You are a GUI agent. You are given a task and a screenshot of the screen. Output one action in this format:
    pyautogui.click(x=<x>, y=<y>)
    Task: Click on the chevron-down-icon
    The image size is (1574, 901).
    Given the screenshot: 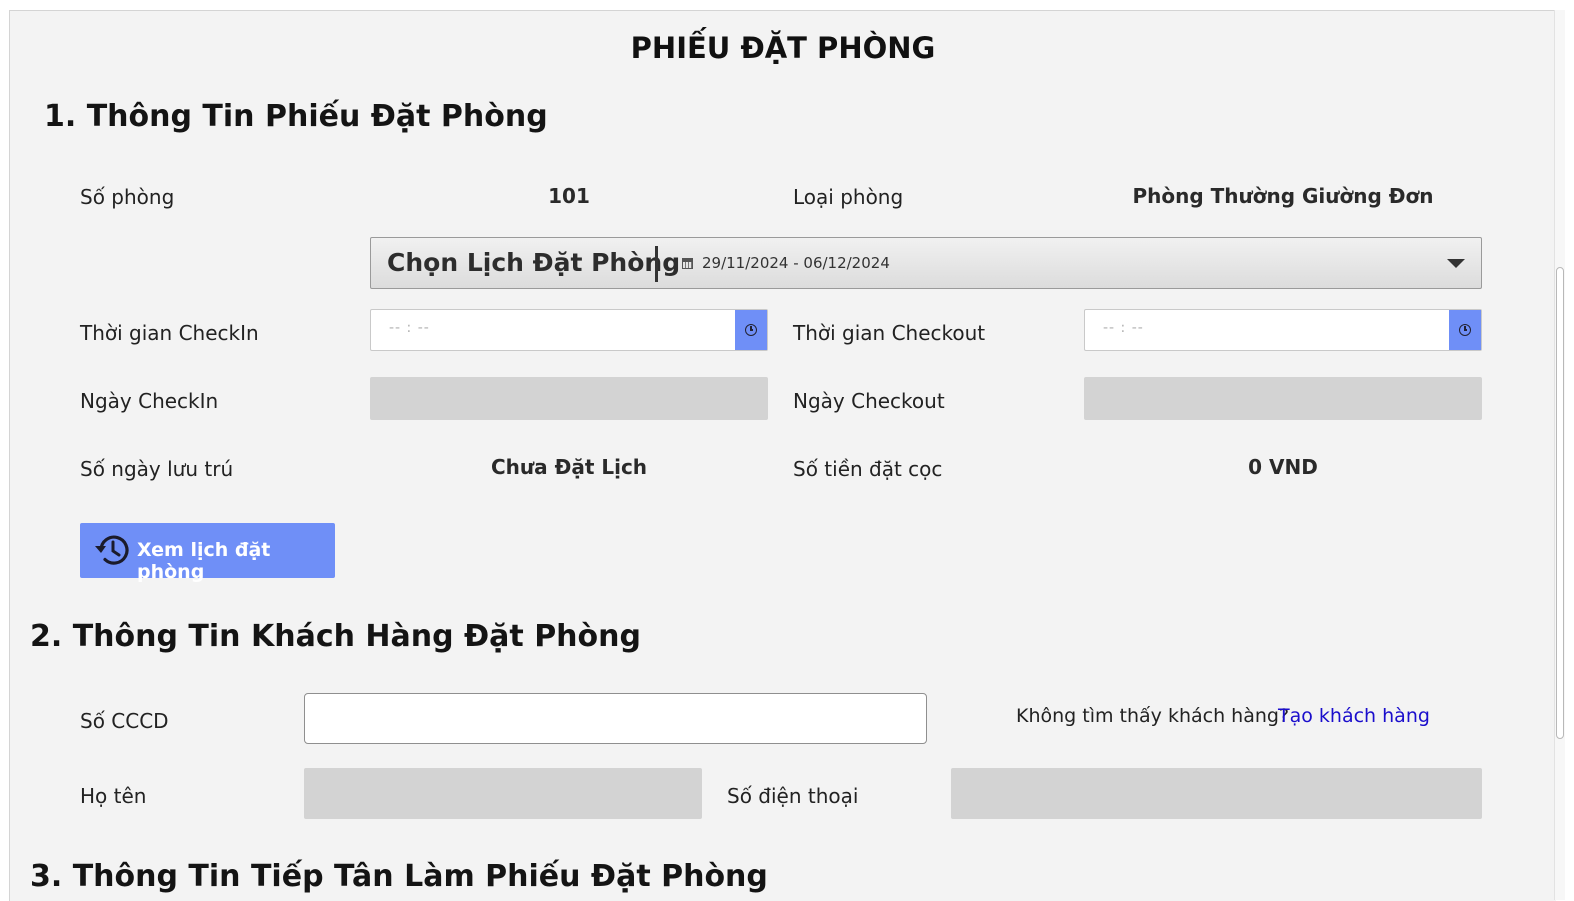 What is the action you would take?
    pyautogui.click(x=1456, y=263)
    